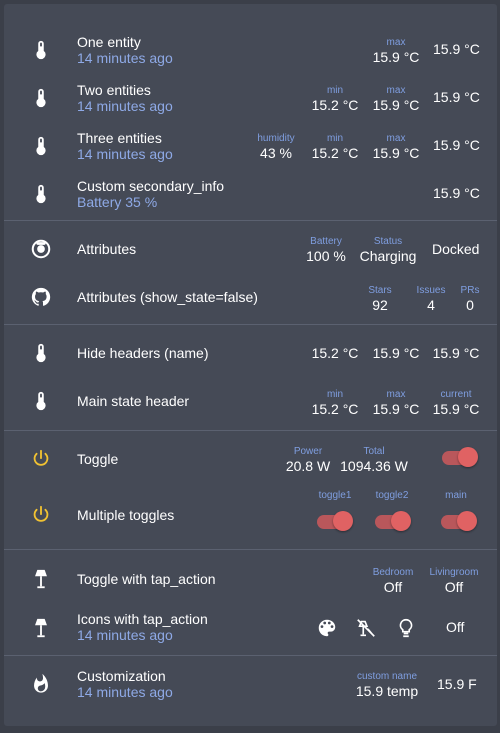 This screenshot has width=500, height=733. What do you see at coordinates (380, 305) in the screenshot?
I see `column-value: 92` at bounding box center [380, 305].